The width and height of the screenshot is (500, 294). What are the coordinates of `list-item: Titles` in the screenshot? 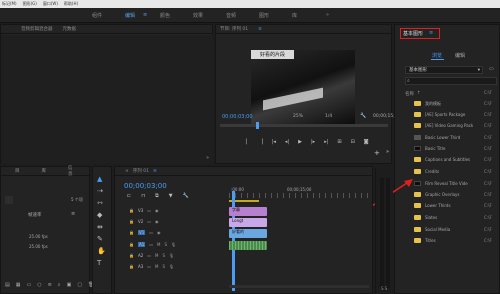 It's located at (425, 240).